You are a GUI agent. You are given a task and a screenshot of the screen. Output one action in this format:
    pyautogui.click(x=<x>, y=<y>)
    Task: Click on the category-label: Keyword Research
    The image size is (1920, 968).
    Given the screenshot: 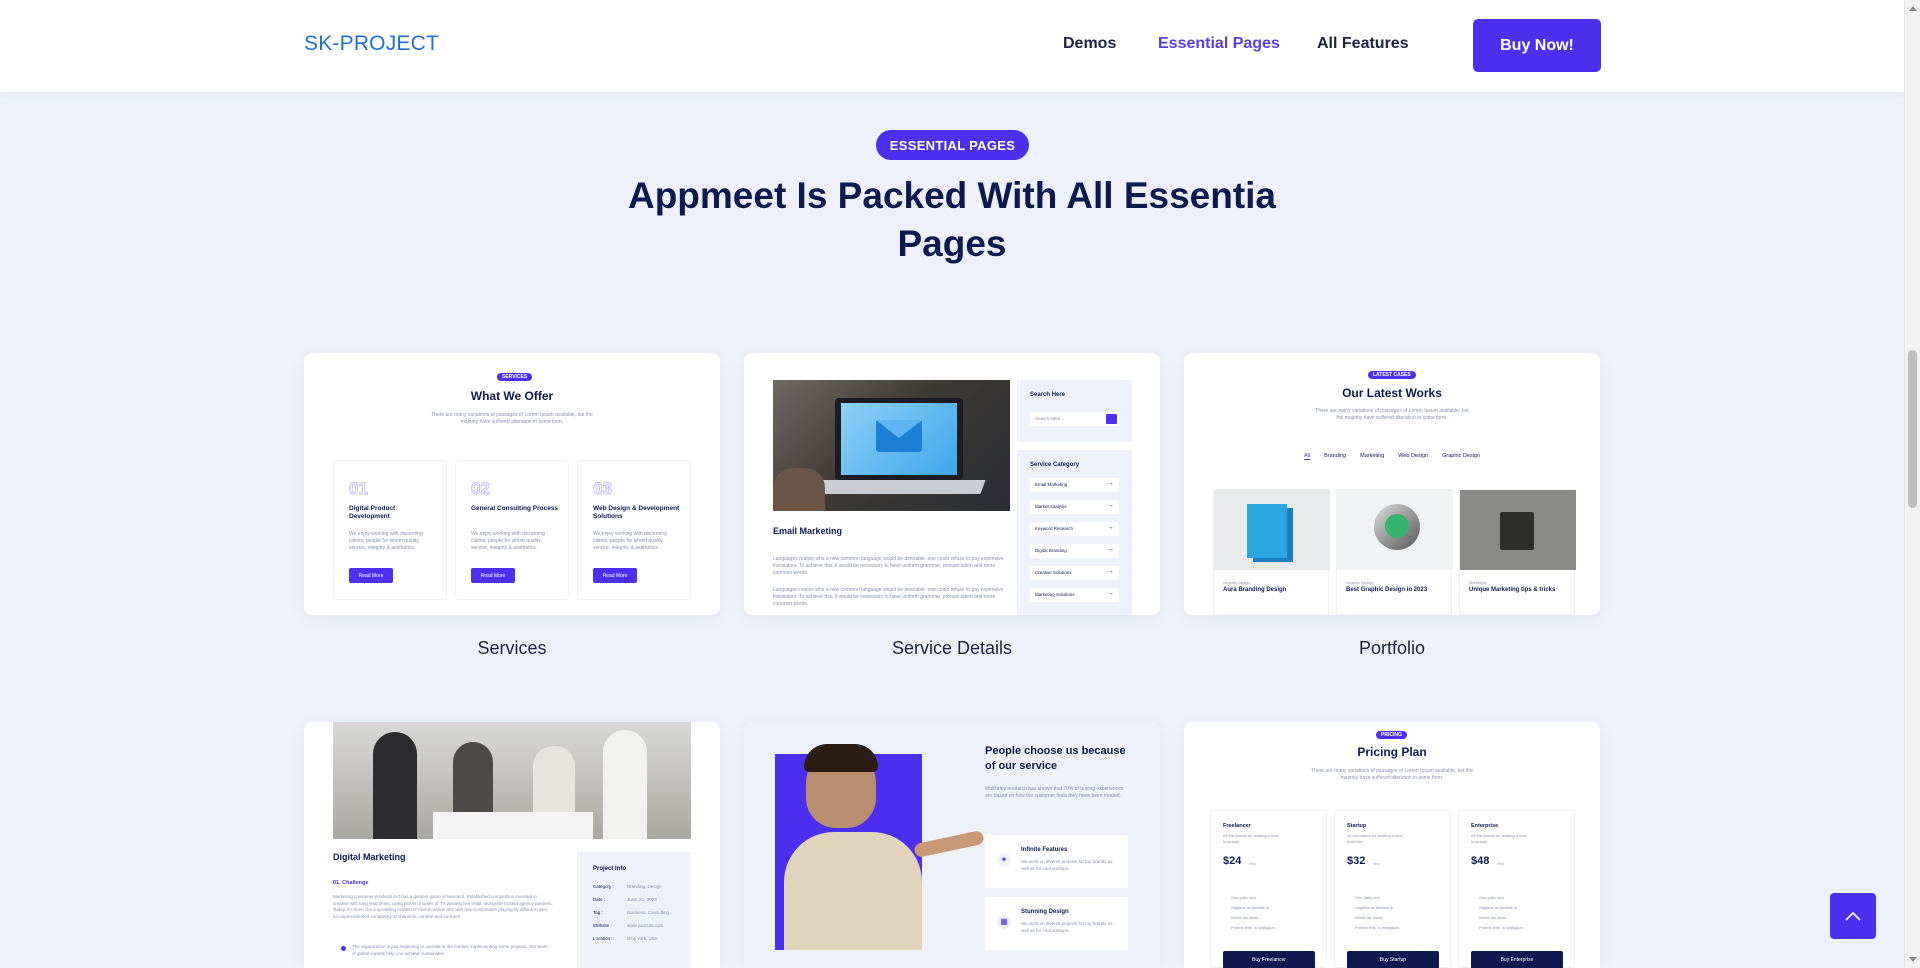 What is the action you would take?
    pyautogui.click(x=1054, y=528)
    